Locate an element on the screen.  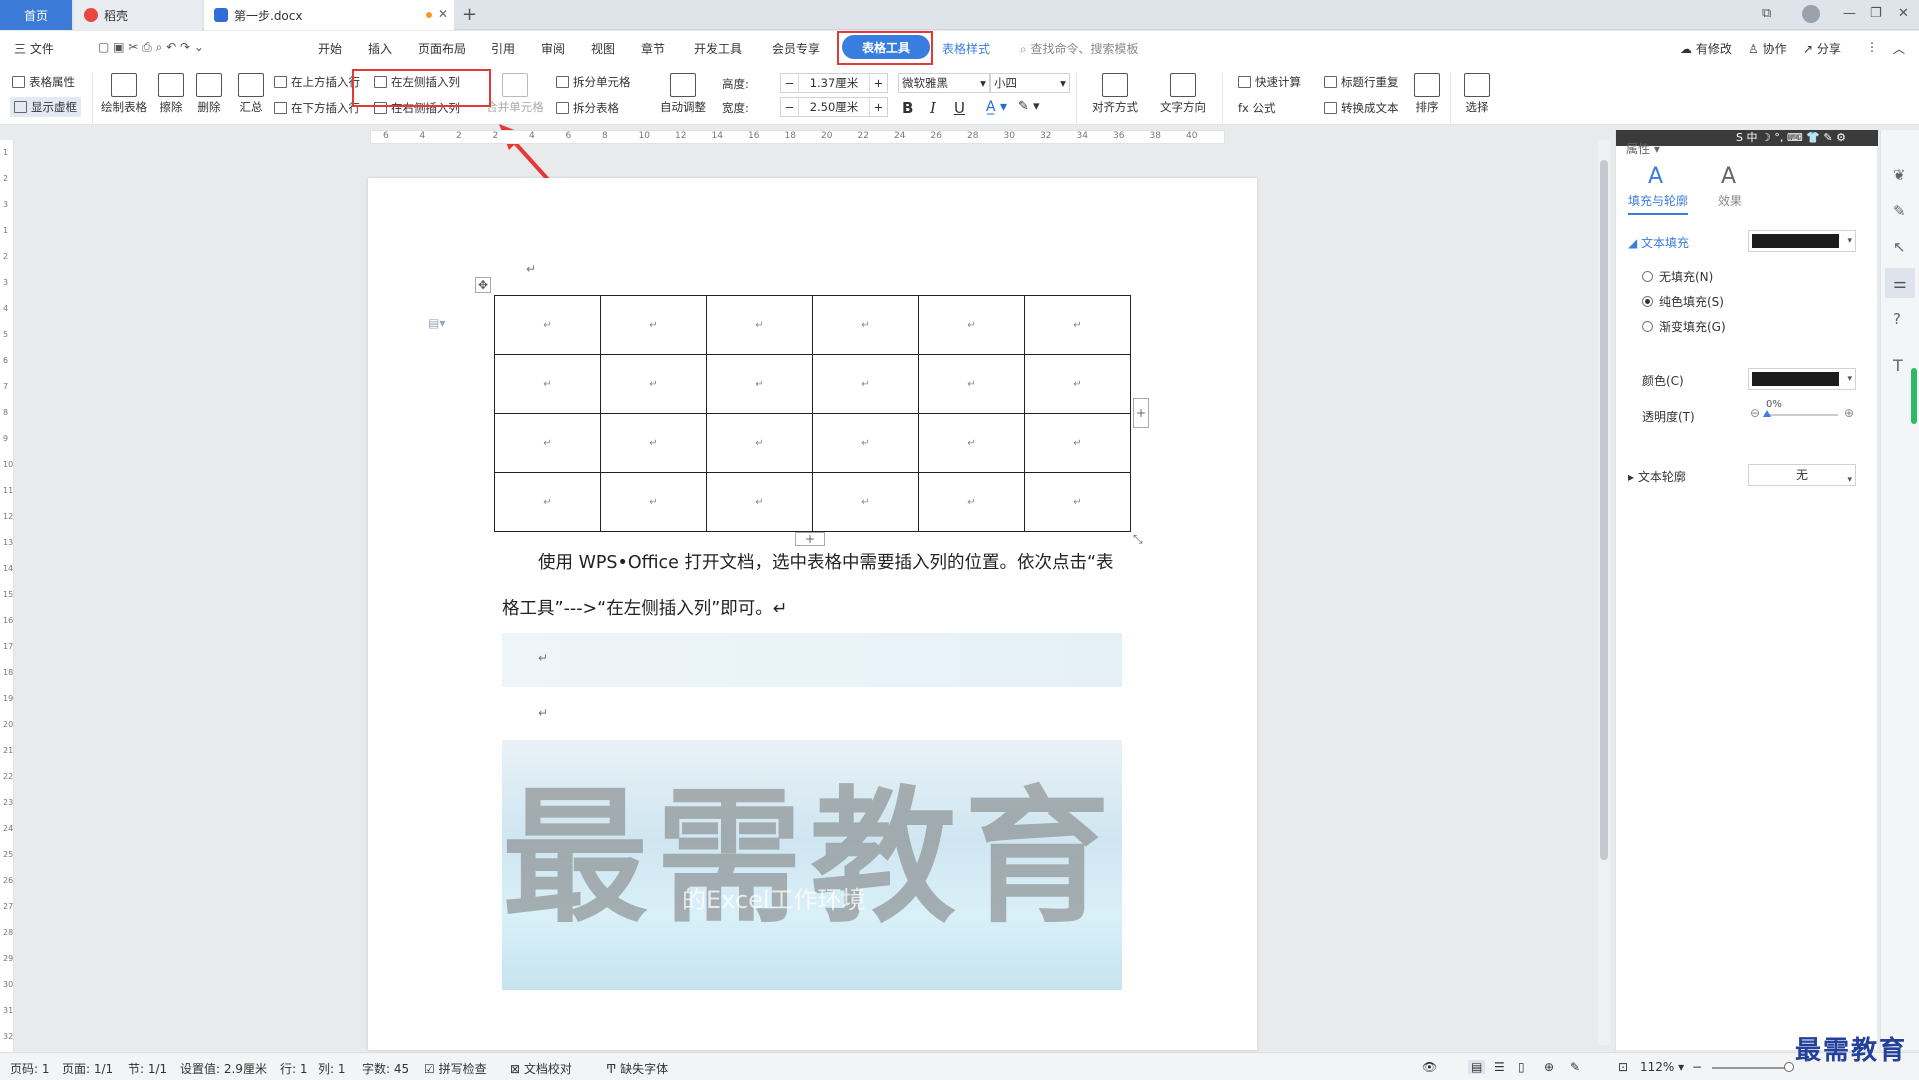
status-setting: 设置值: 2.9厘米 is located at coordinates (223, 1068).